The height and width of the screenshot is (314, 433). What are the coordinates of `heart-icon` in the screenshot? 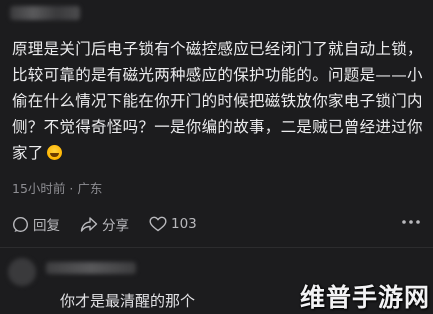 It's located at (158, 224).